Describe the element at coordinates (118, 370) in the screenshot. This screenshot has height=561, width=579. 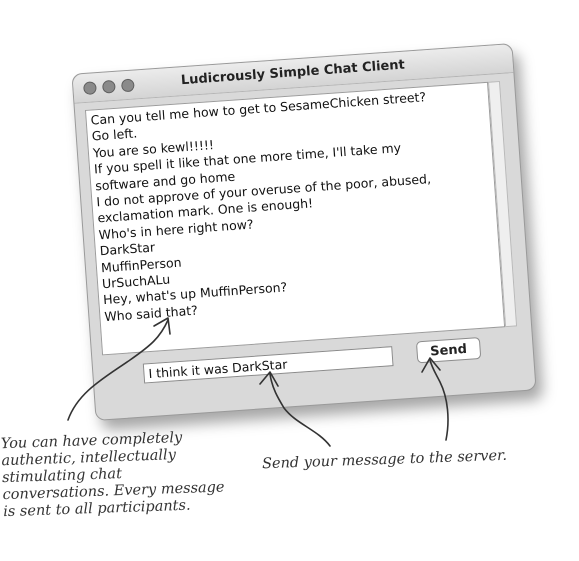
I see `arrow-to-chat-area` at that location.